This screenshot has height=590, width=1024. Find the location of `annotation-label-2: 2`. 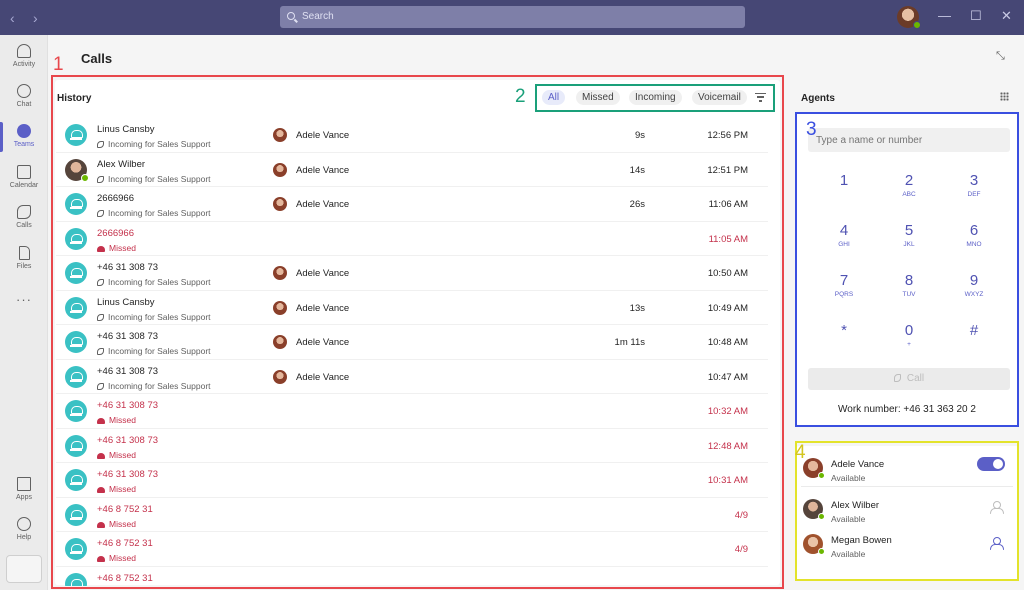

annotation-label-2: 2 is located at coordinates (520, 96).